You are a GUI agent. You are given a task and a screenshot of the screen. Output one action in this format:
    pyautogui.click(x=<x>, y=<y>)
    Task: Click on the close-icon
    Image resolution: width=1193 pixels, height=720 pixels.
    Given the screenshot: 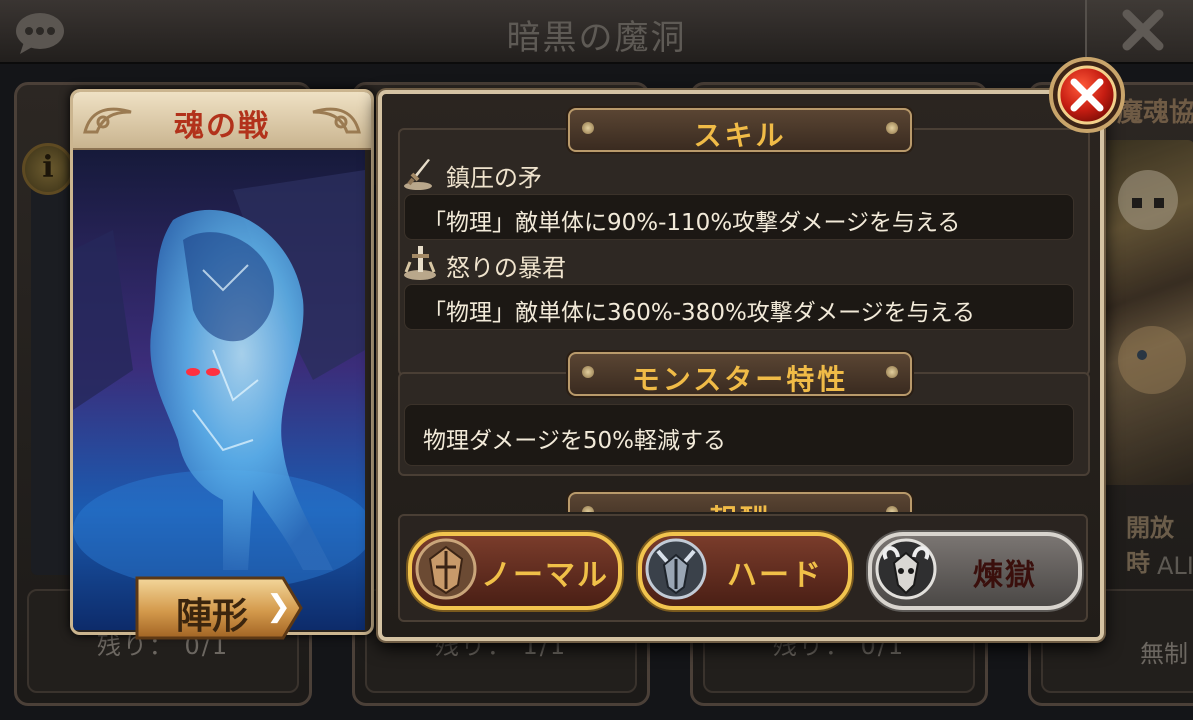 What is the action you would take?
    pyautogui.click(x=1143, y=30)
    